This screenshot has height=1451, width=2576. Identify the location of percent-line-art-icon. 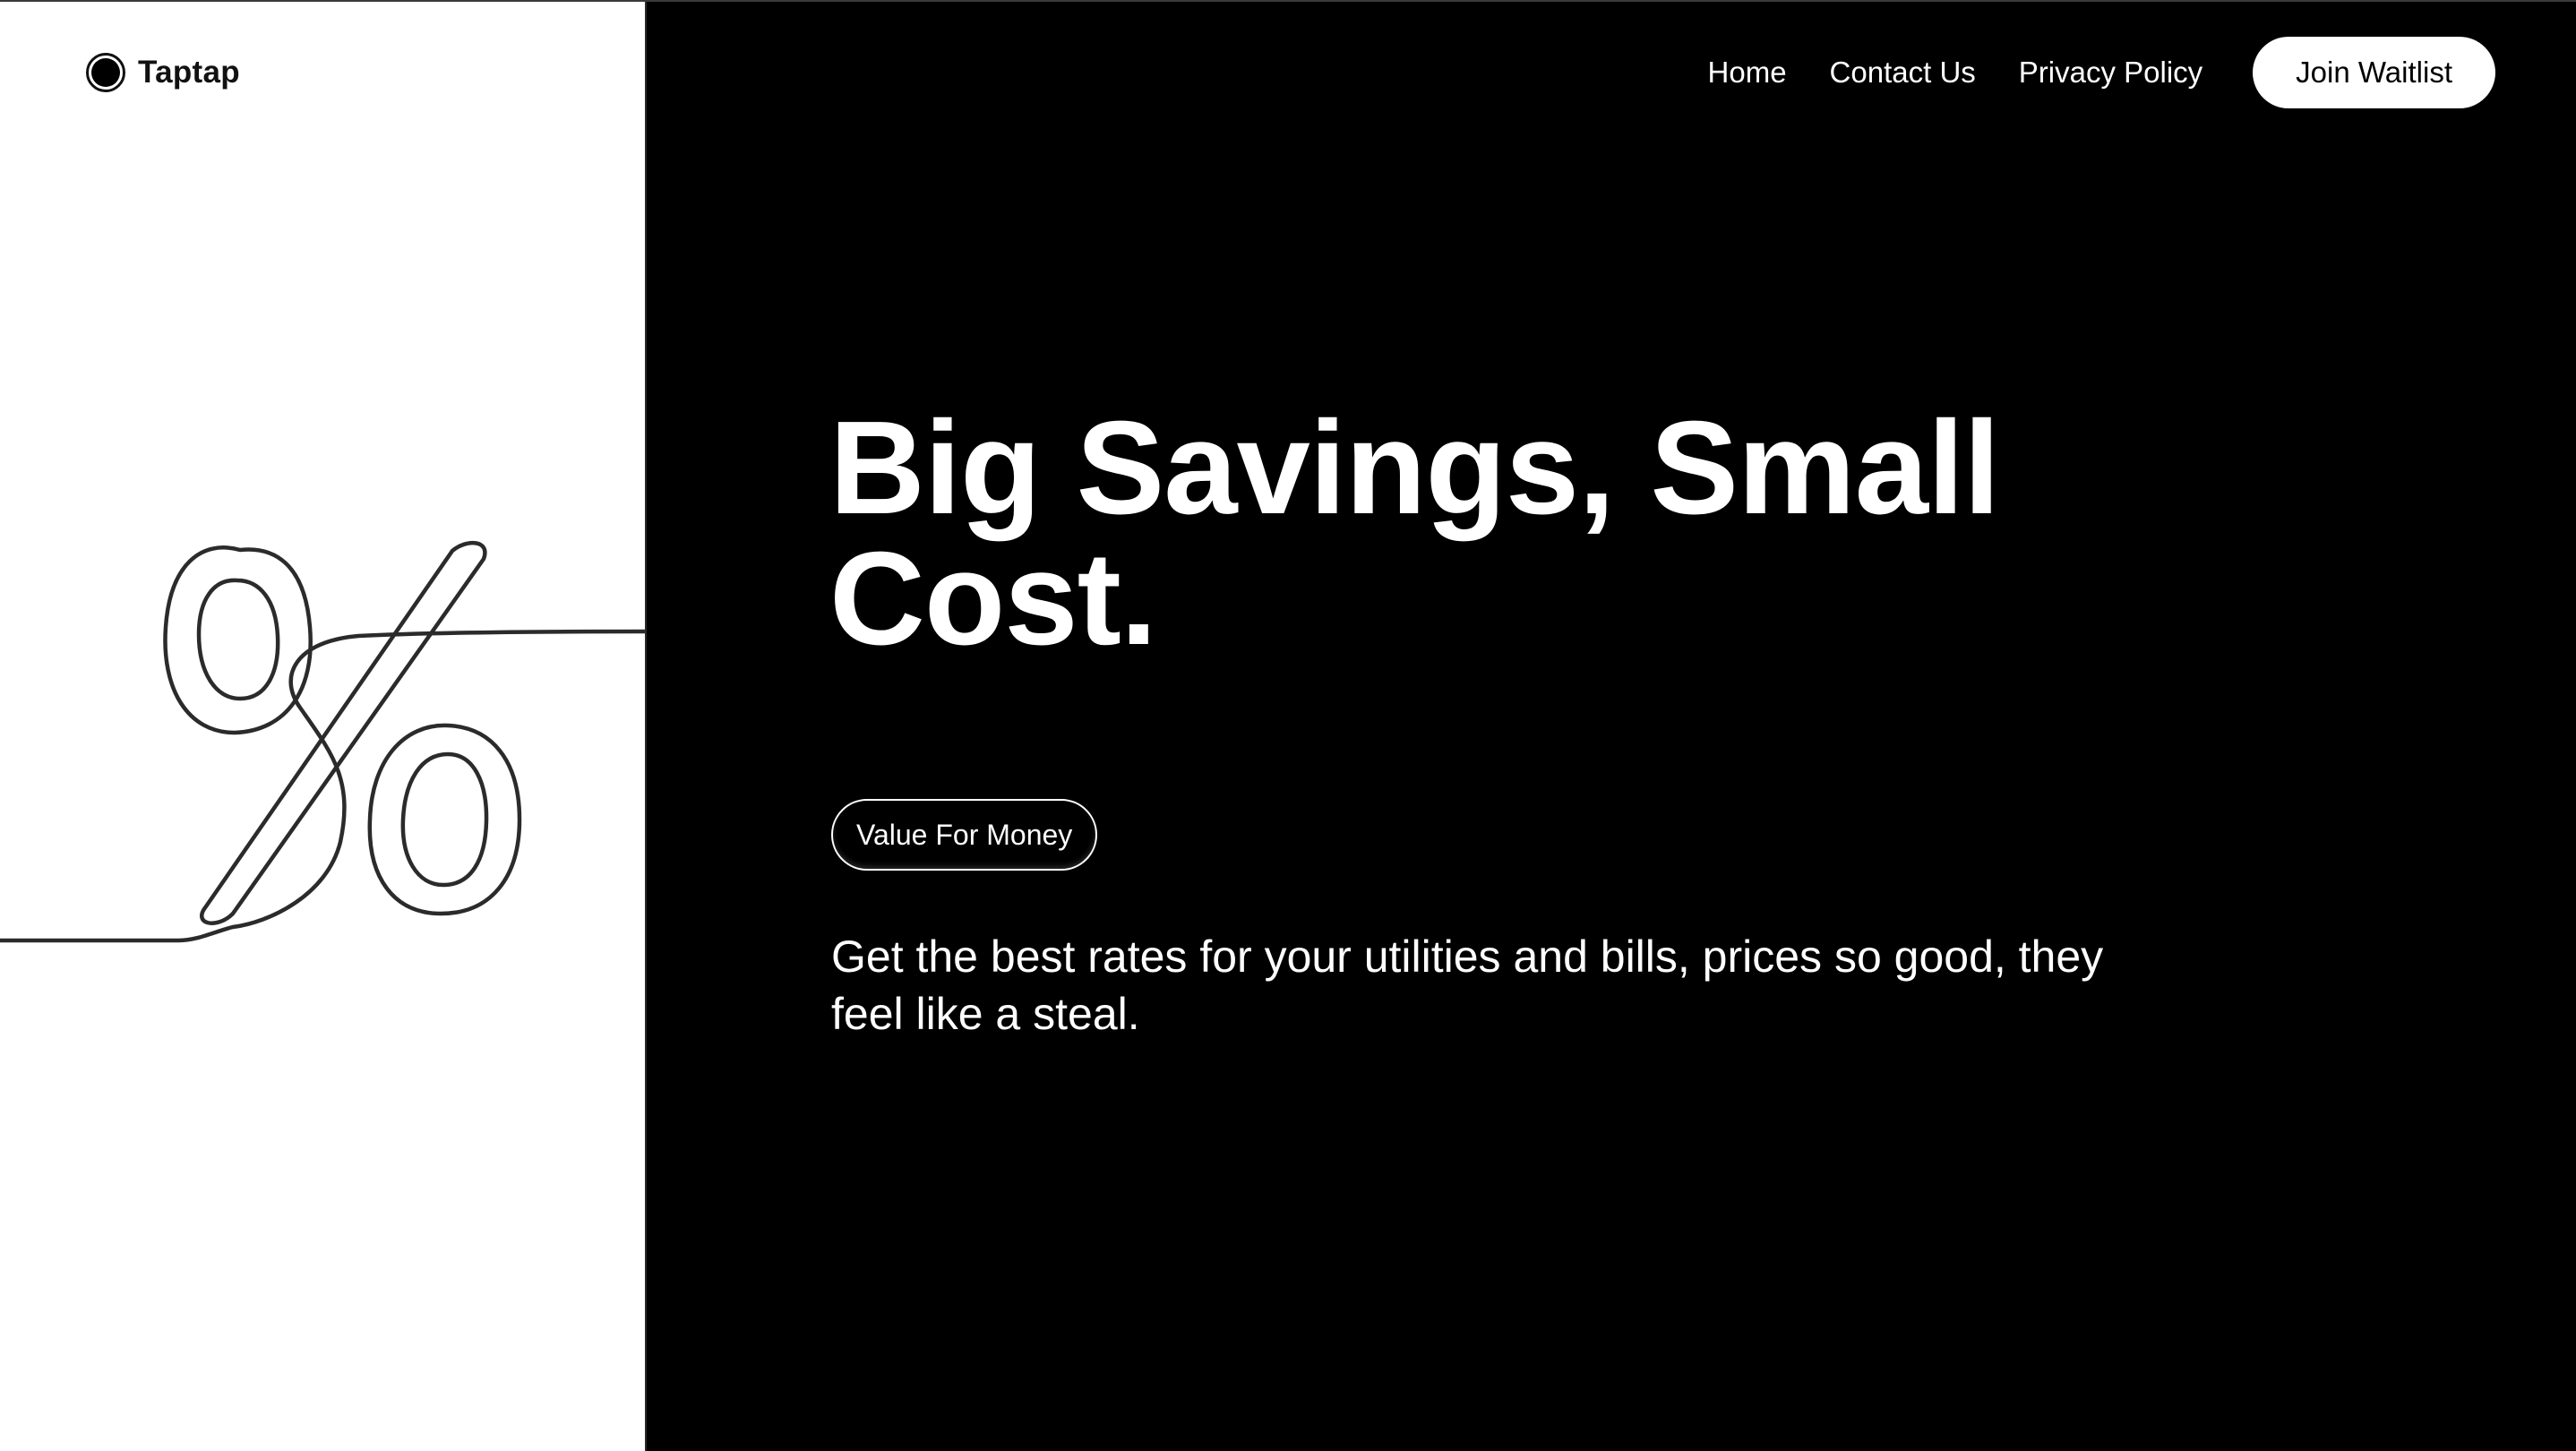
(323, 741).